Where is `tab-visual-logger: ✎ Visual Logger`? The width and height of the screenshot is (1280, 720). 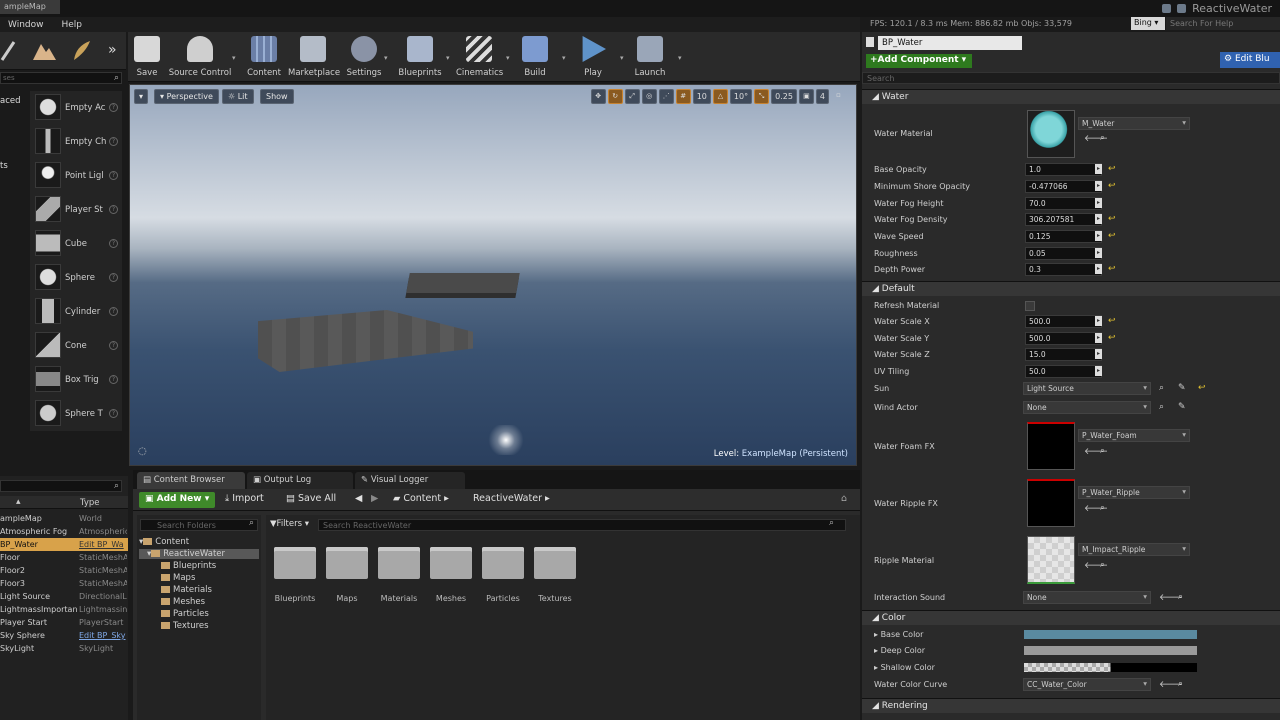 tab-visual-logger: ✎ Visual Logger is located at coordinates (410, 480).